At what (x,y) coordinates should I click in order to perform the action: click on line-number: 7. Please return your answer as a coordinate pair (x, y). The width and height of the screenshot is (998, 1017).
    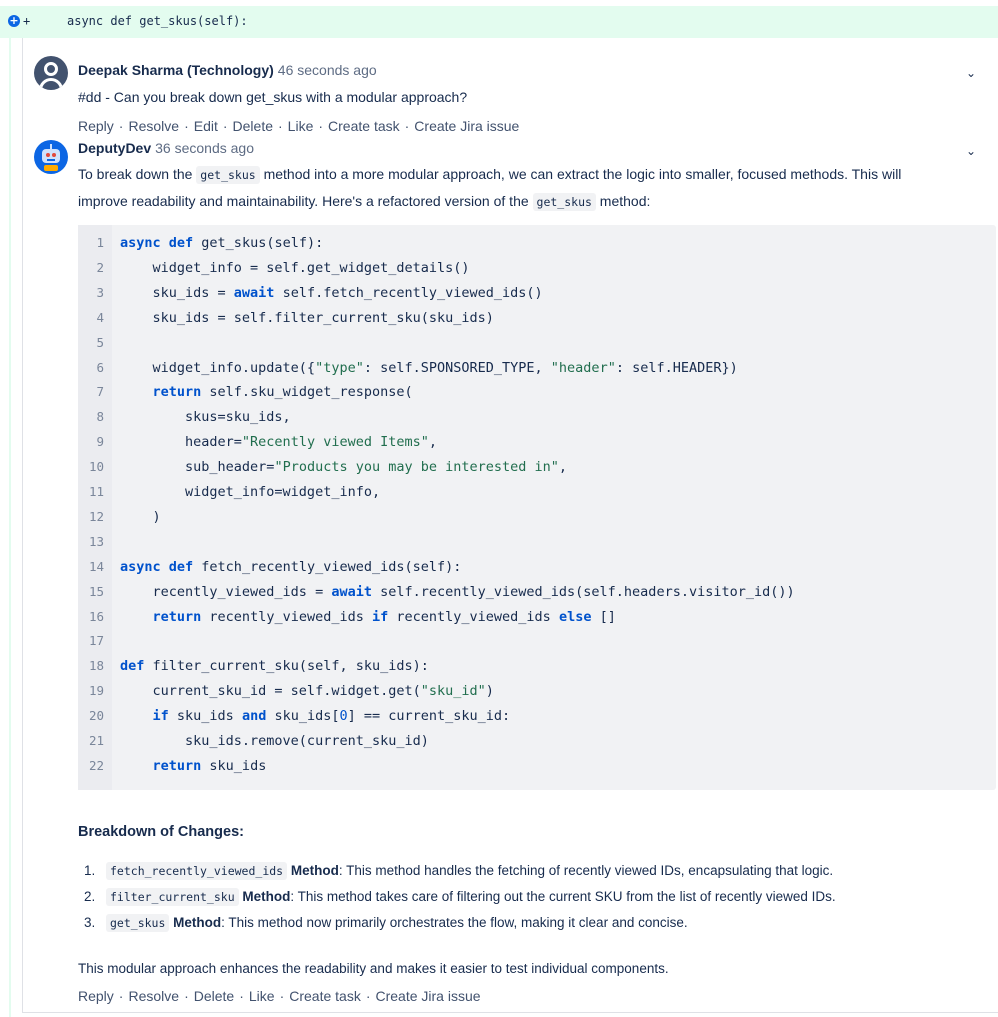
    Looking at the image, I should click on (100, 392).